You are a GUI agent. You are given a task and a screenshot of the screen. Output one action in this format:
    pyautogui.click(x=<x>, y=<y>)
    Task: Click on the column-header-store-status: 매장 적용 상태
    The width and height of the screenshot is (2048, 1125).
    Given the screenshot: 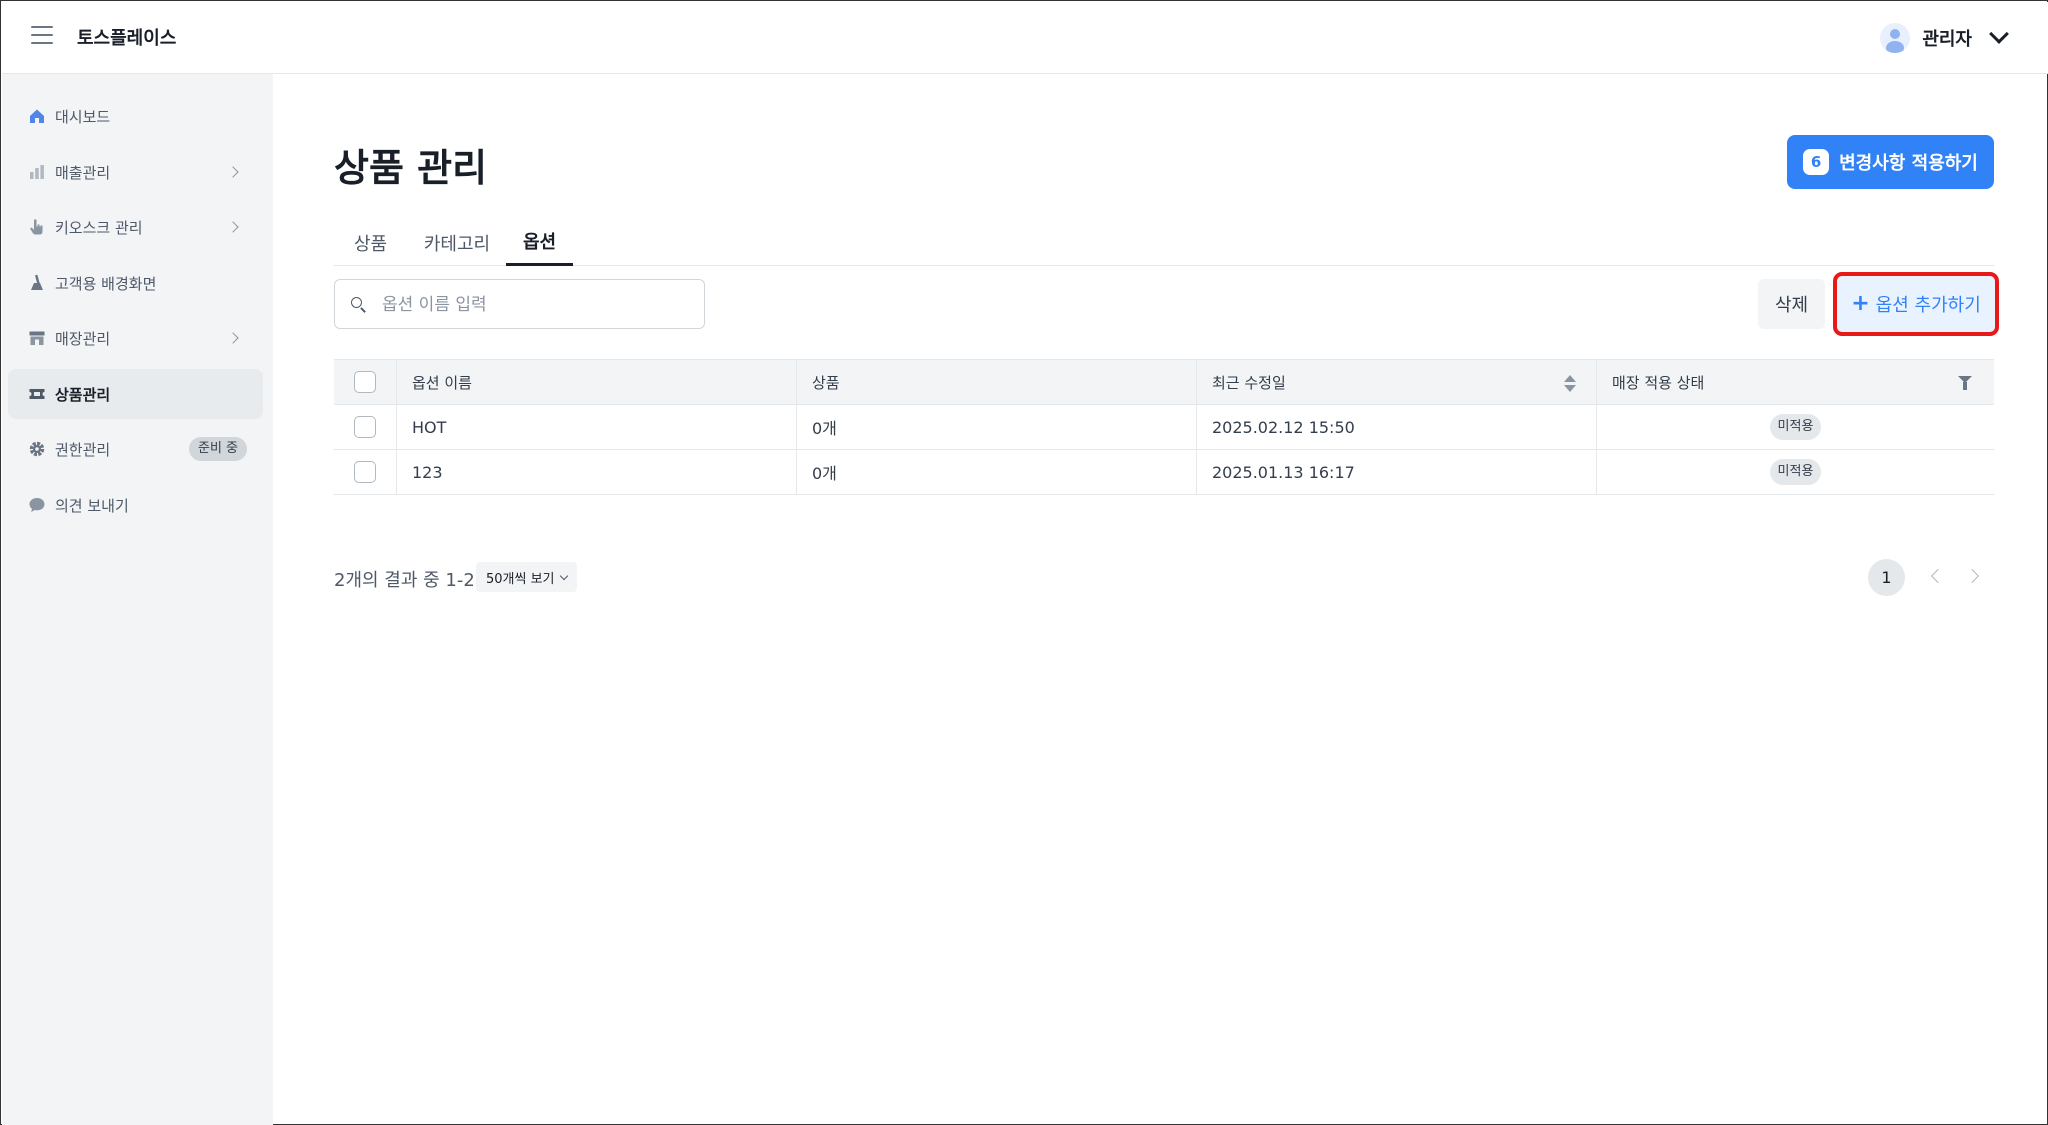 What is the action you would take?
    pyautogui.click(x=1795, y=382)
    